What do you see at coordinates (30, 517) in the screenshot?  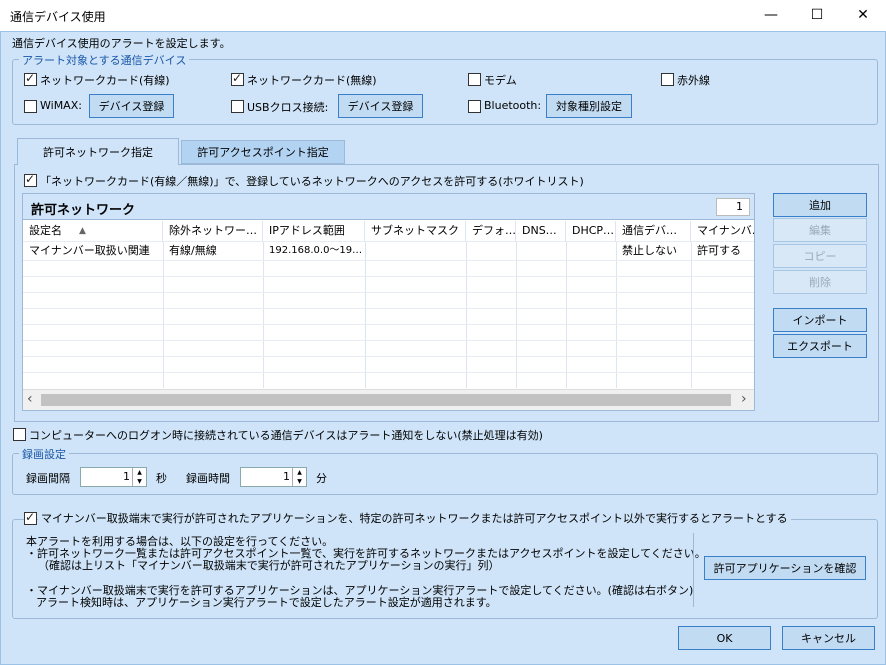 I see `mynumber-checkbox` at bounding box center [30, 517].